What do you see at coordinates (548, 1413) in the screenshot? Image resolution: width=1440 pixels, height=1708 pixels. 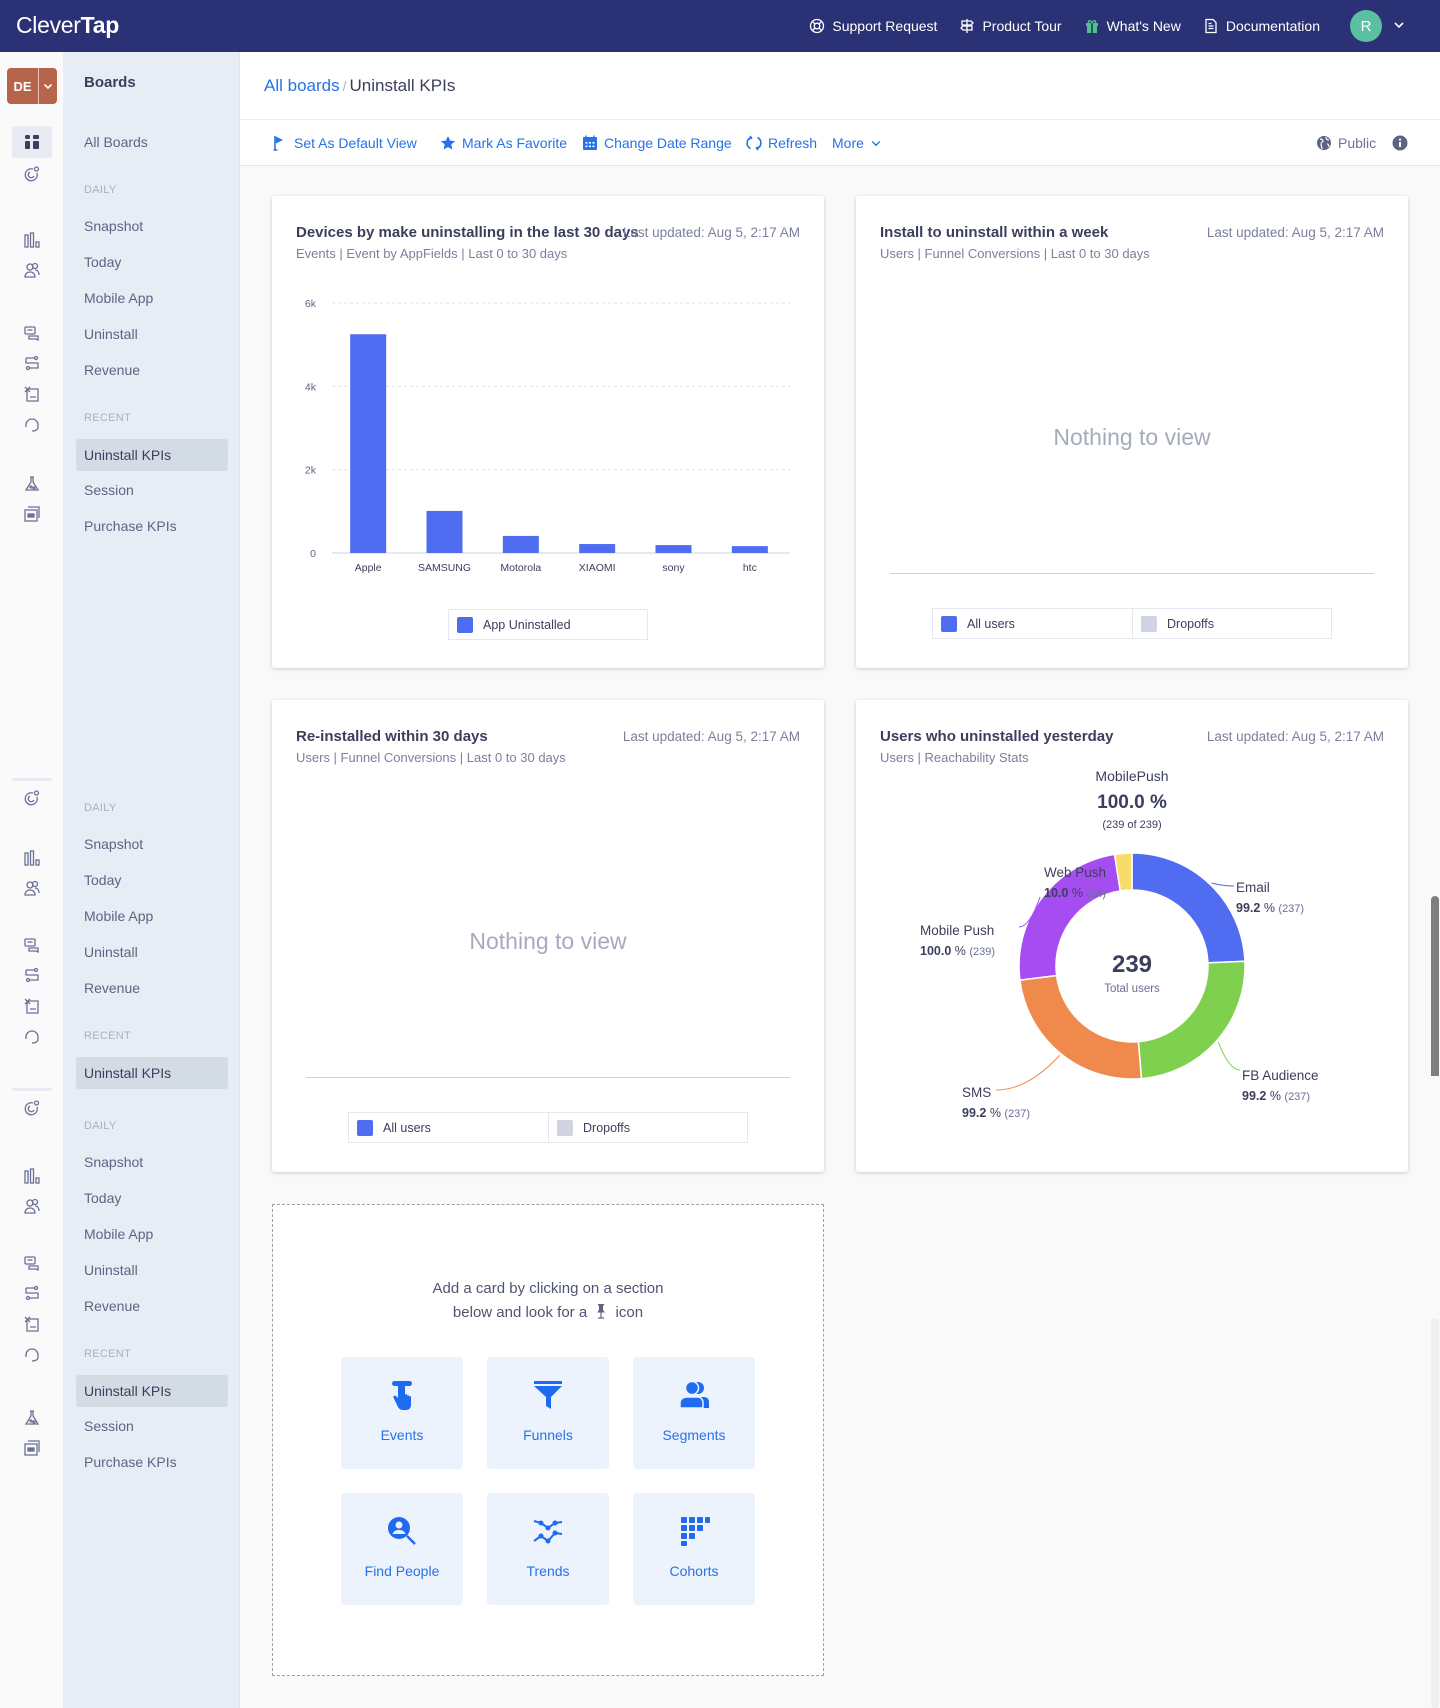 I see `tile-funnels: Funnels` at bounding box center [548, 1413].